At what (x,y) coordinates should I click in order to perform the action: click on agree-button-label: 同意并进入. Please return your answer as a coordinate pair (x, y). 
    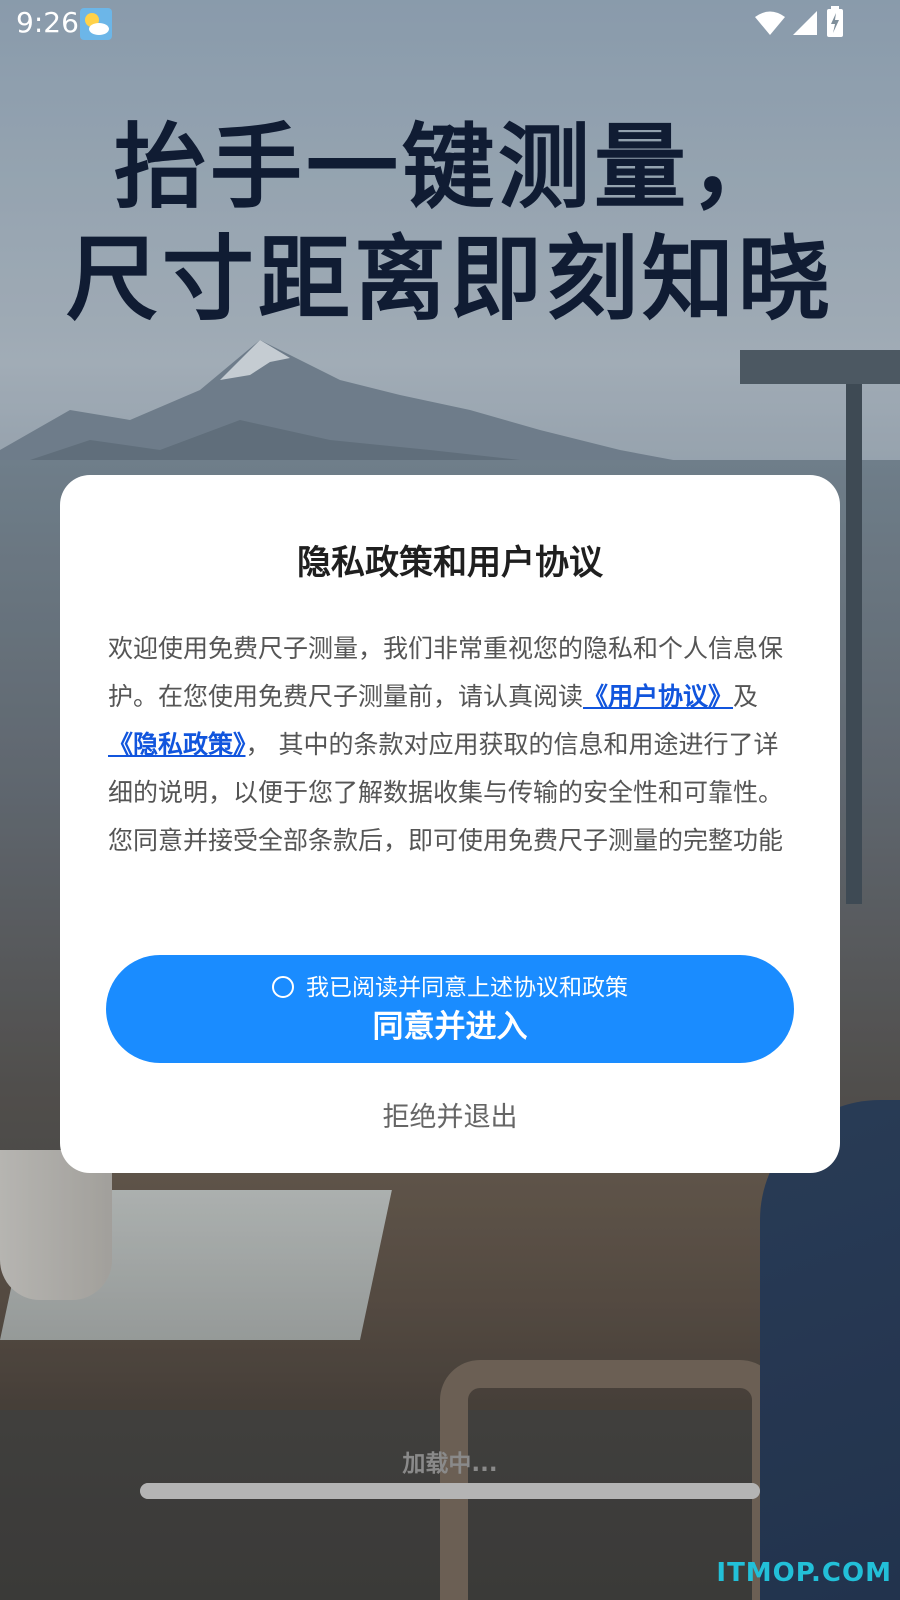
    Looking at the image, I should click on (450, 1027).